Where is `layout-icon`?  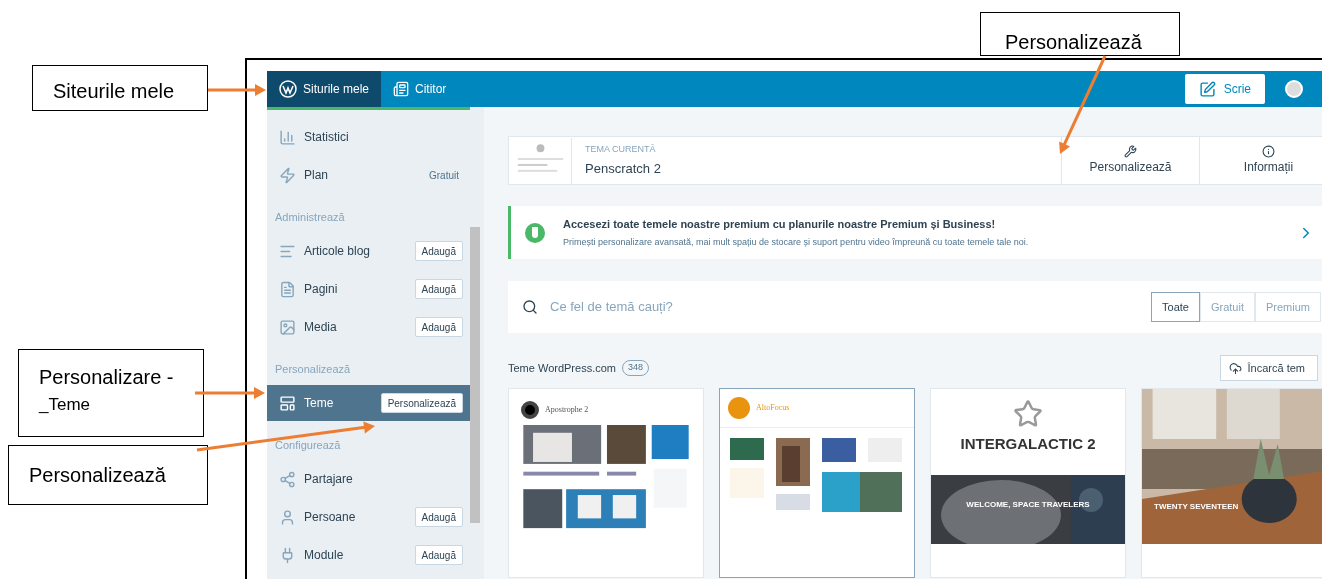
layout-icon is located at coordinates (287, 403).